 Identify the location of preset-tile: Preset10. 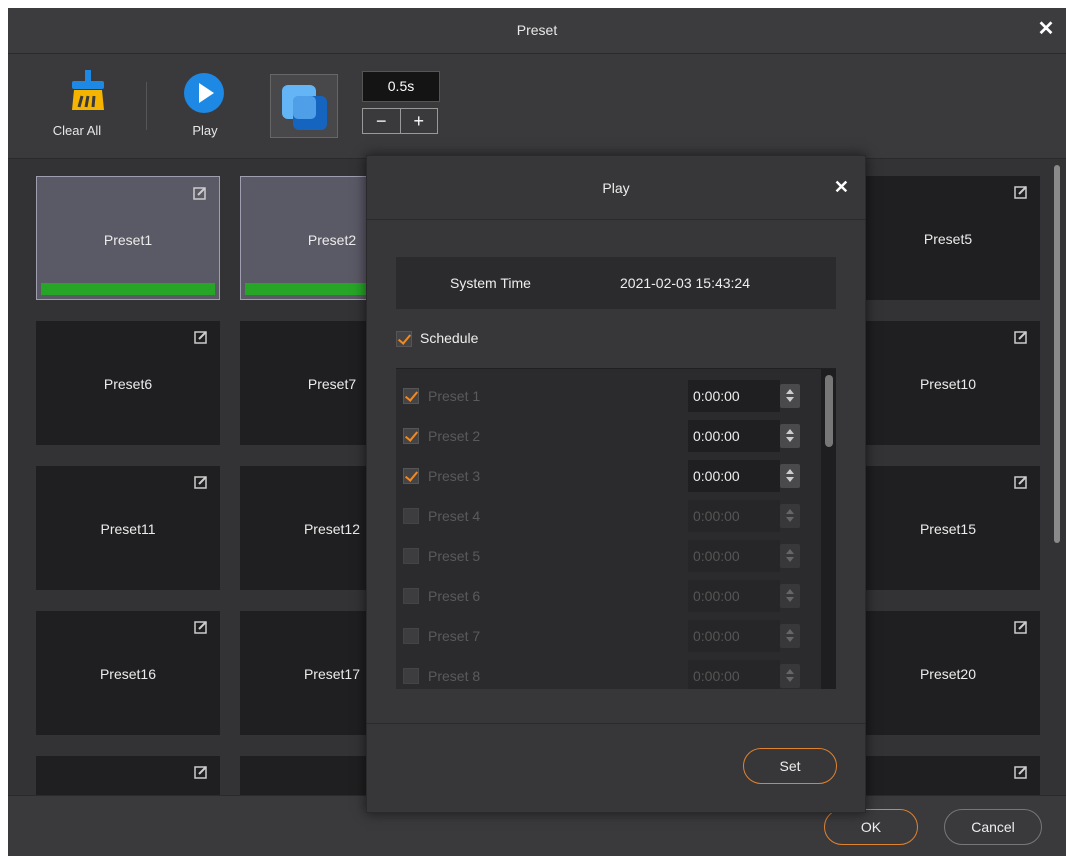
(948, 383).